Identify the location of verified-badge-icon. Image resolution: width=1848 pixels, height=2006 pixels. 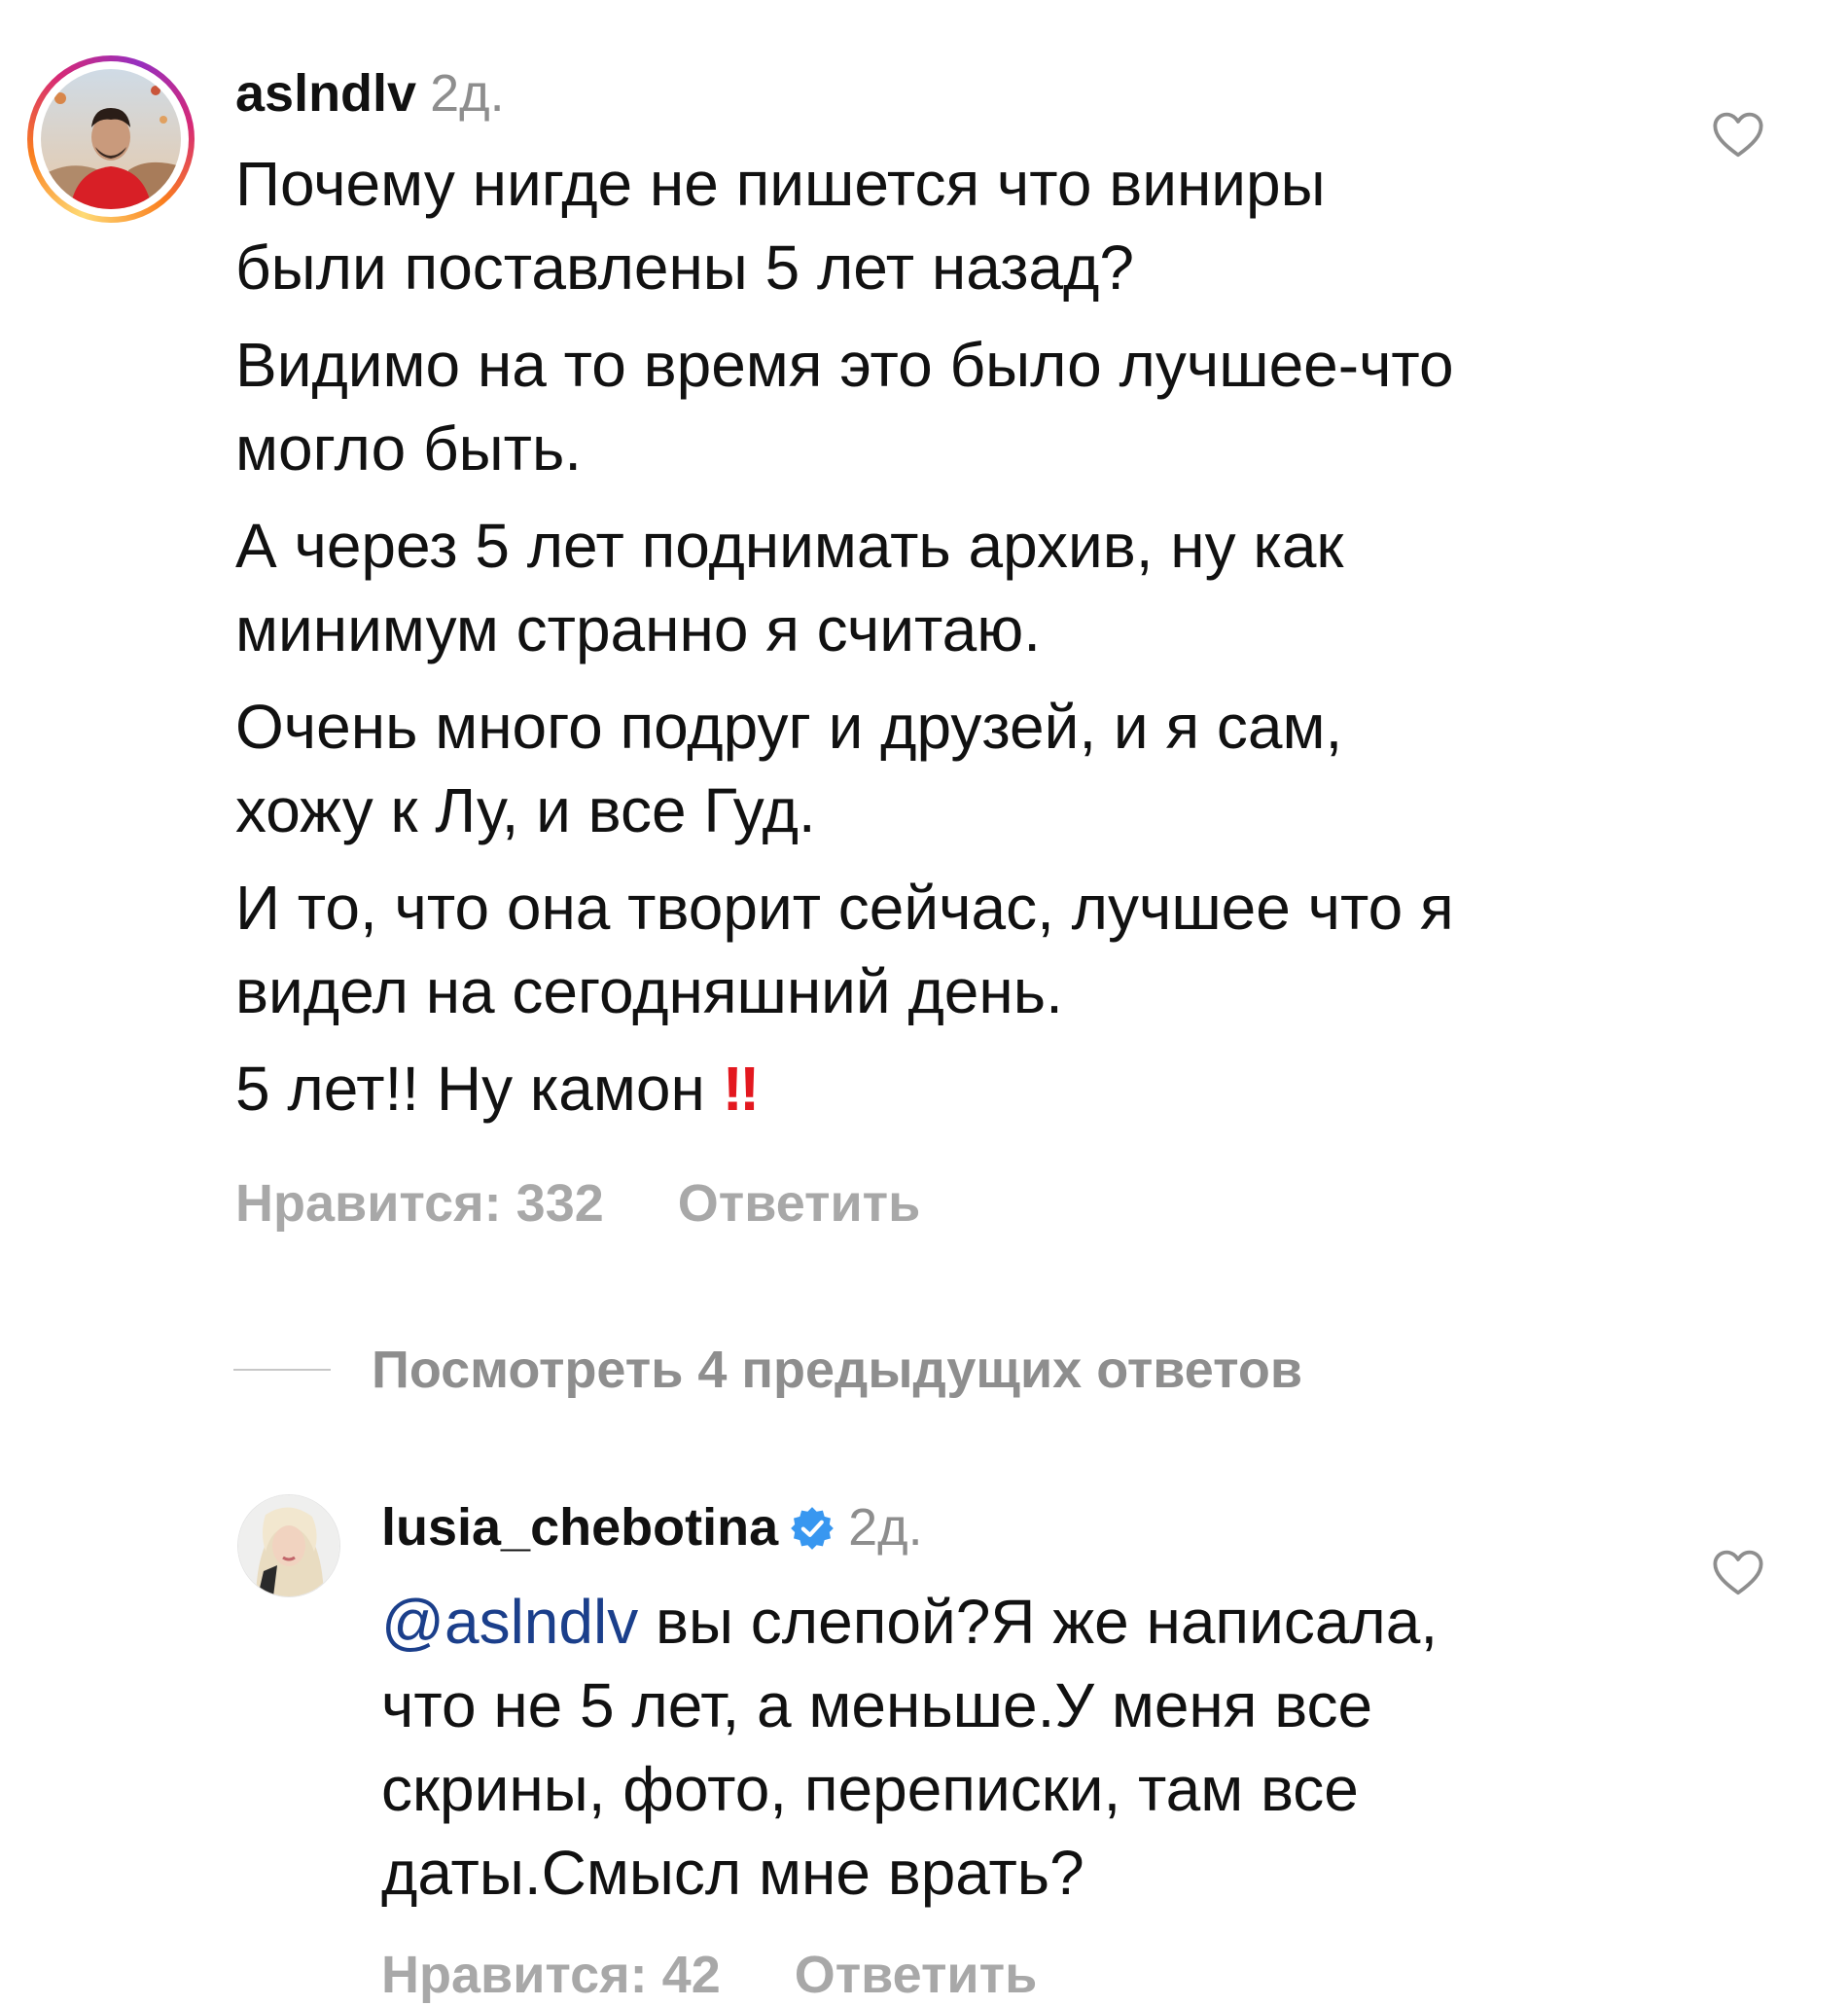
(813, 1528).